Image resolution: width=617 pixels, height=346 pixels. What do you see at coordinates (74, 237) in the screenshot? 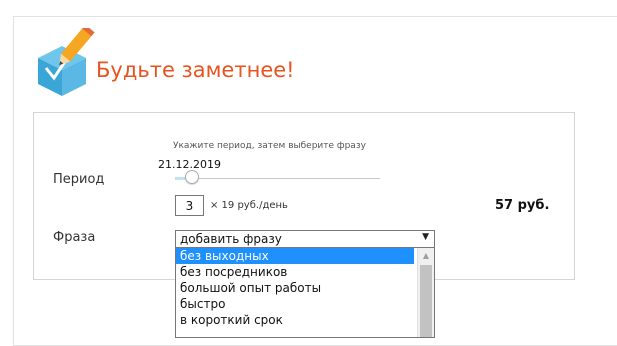
I see `phrase-label: Фраза` at bounding box center [74, 237].